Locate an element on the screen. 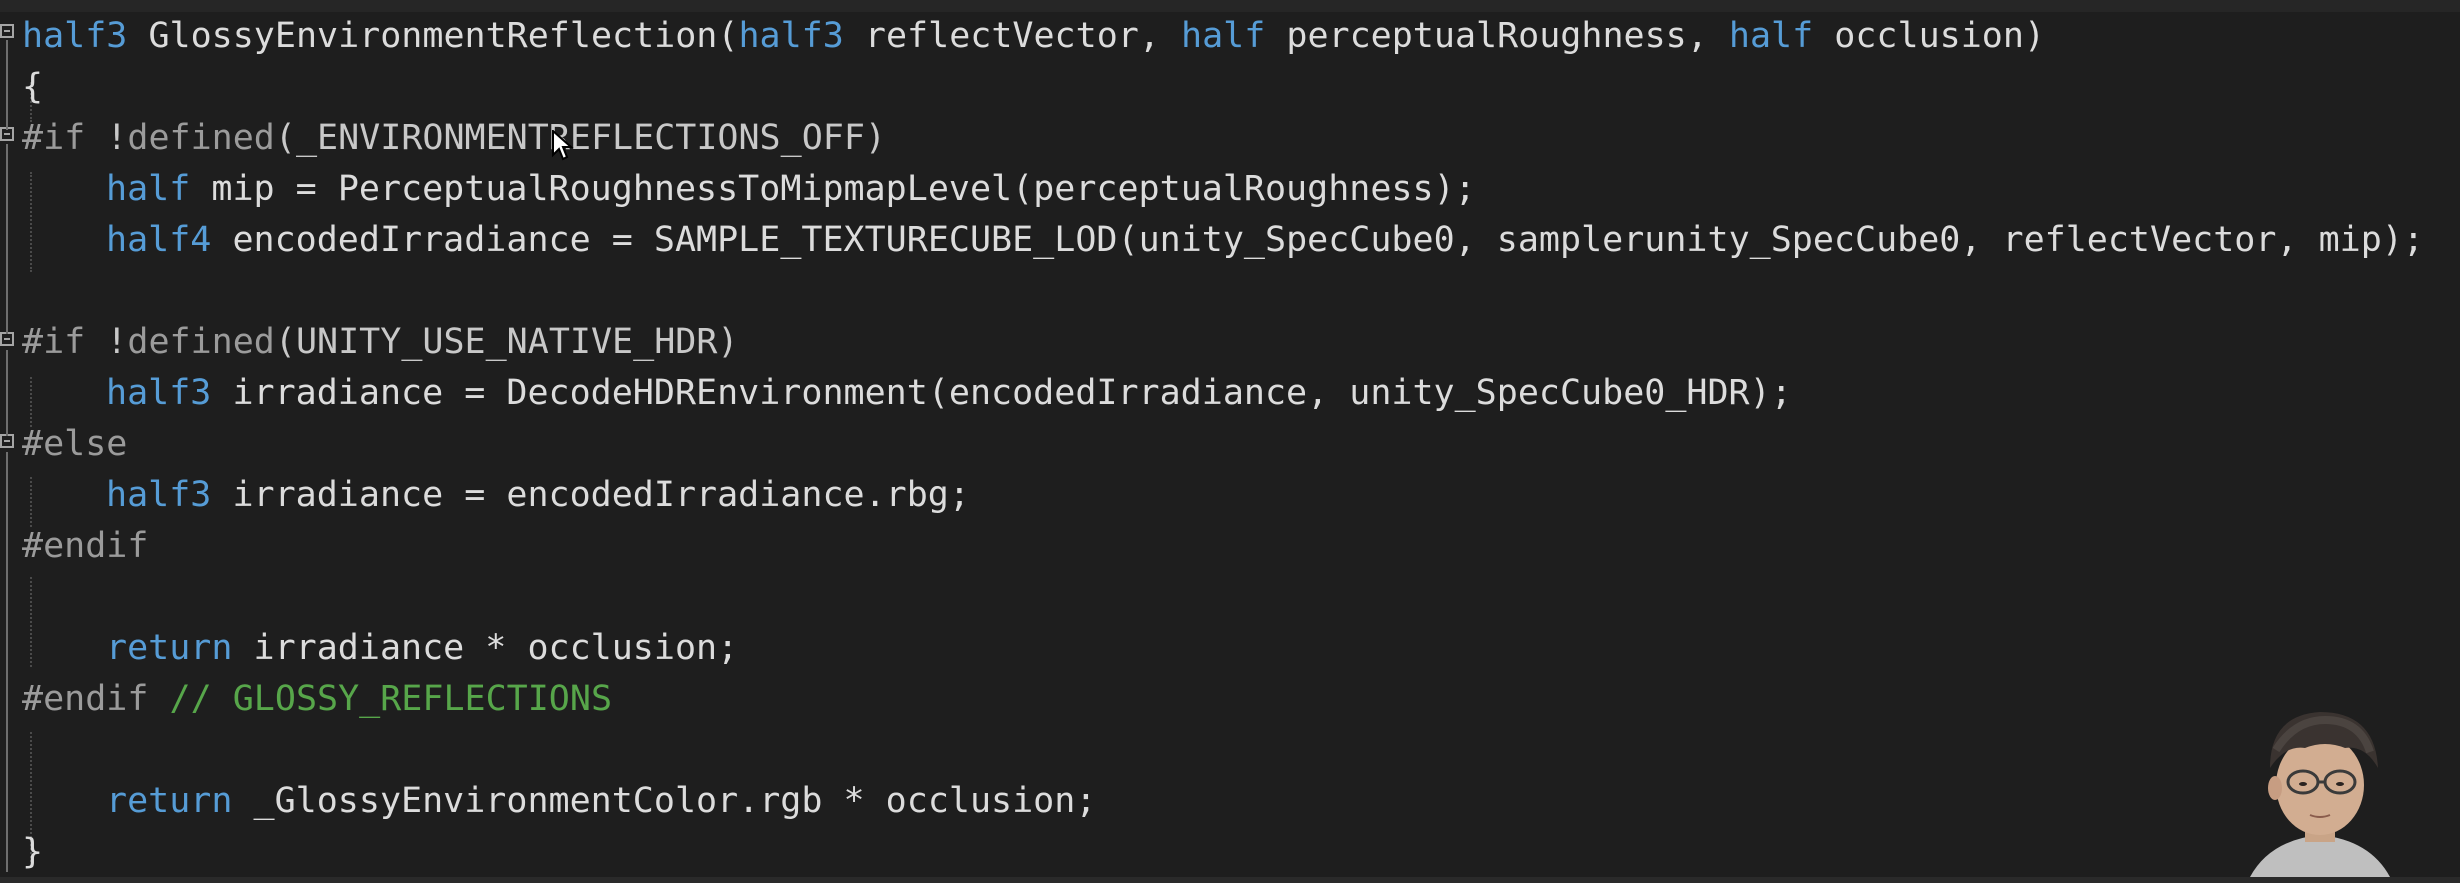 The image size is (2460, 883). param-name: perceptualRoughness is located at coordinates (1486, 36).